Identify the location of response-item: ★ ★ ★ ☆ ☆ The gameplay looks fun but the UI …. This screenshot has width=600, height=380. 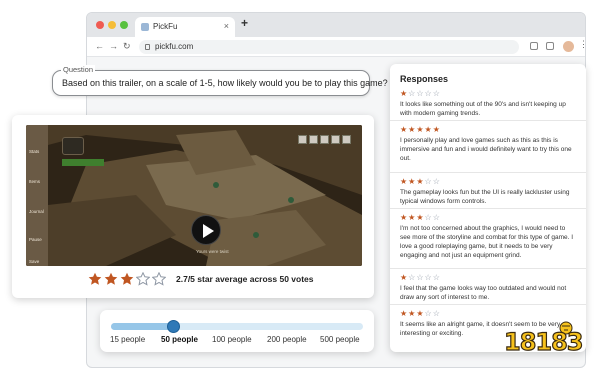
(488, 192).